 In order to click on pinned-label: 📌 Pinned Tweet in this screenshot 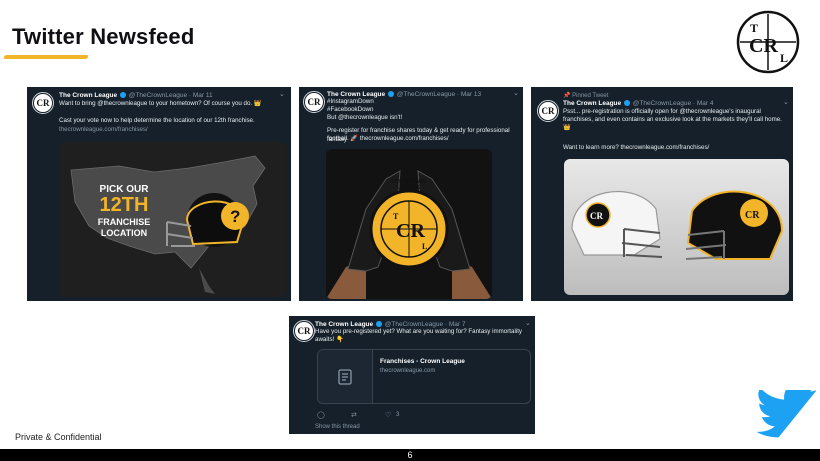, I will do `click(585, 95)`.